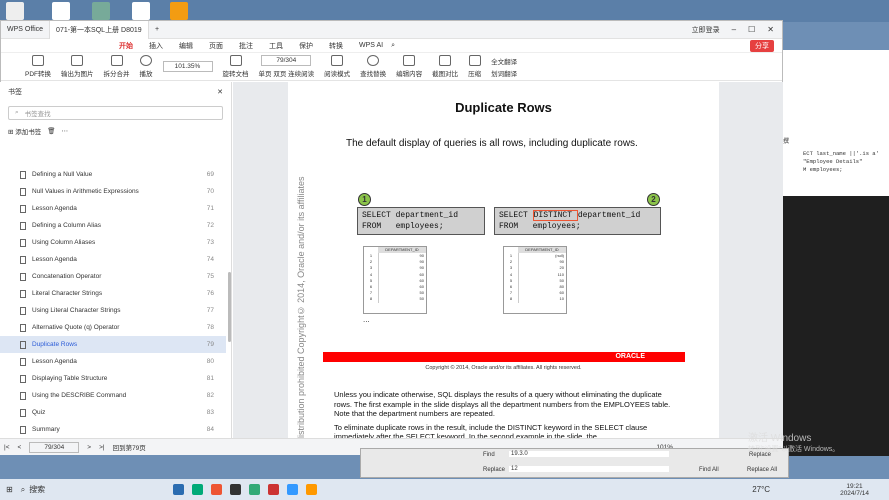  What do you see at coordinates (504, 67) in the screenshot?
I see `translate-group: 全文翻译 划词翻译` at bounding box center [504, 67].